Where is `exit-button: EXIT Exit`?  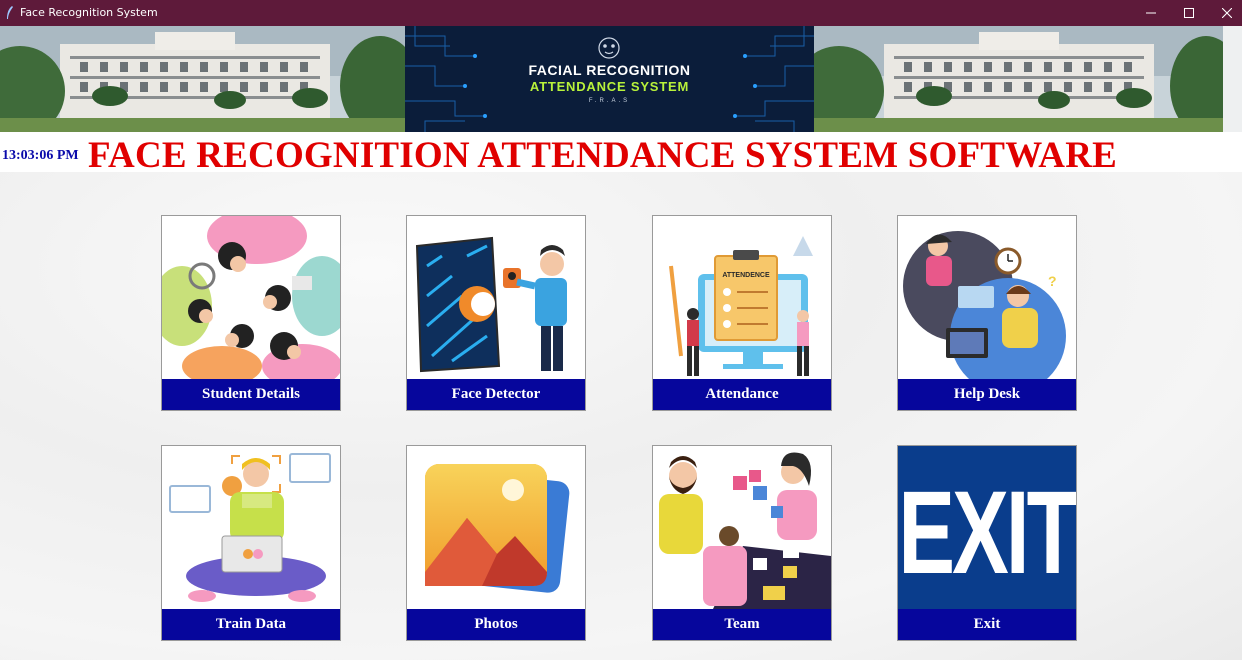
exit-button: EXIT Exit is located at coordinates (987, 543).